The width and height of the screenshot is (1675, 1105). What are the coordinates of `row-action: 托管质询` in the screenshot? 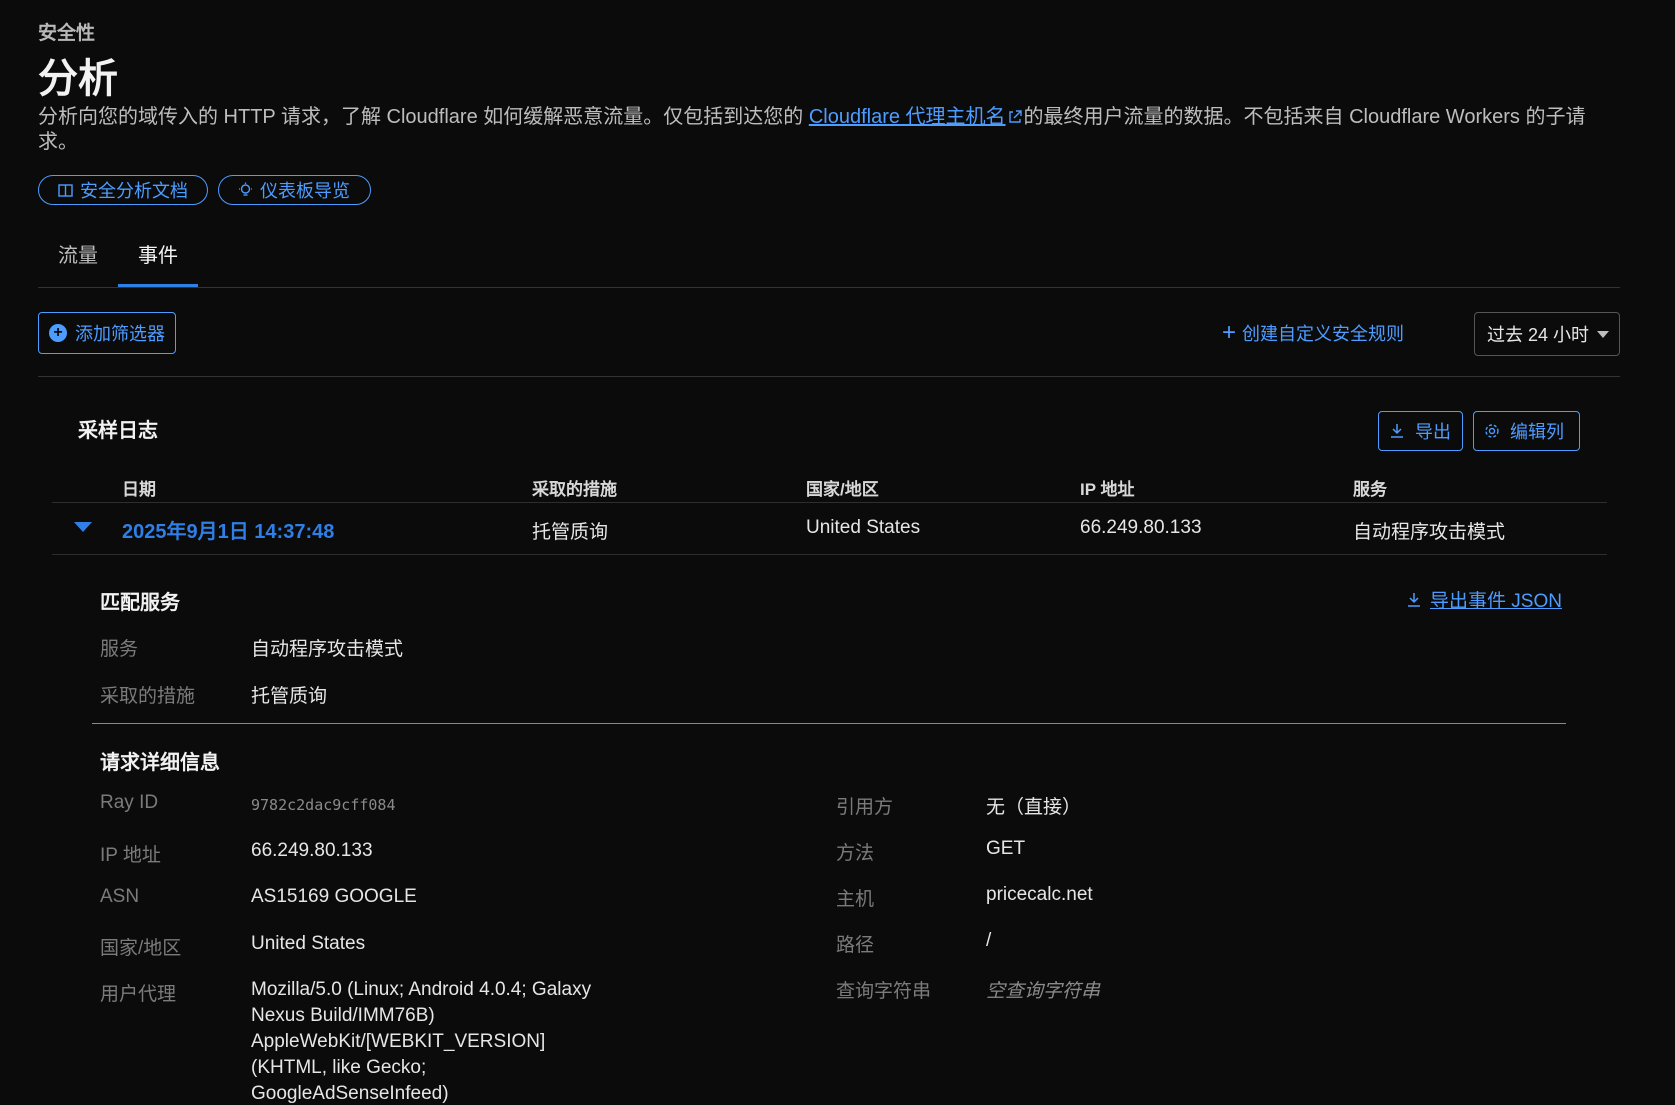 It's located at (570, 532).